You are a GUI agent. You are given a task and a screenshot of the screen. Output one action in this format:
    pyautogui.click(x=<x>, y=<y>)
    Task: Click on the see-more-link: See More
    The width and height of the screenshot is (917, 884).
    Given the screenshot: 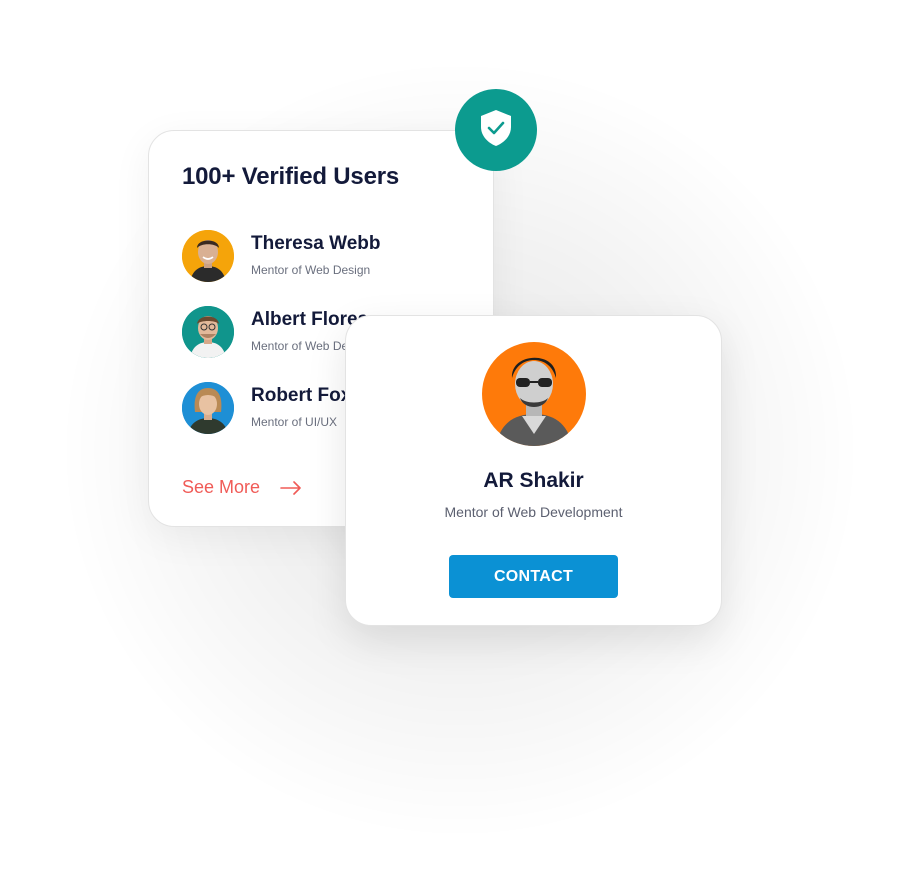 What is the action you would take?
    pyautogui.click(x=242, y=487)
    